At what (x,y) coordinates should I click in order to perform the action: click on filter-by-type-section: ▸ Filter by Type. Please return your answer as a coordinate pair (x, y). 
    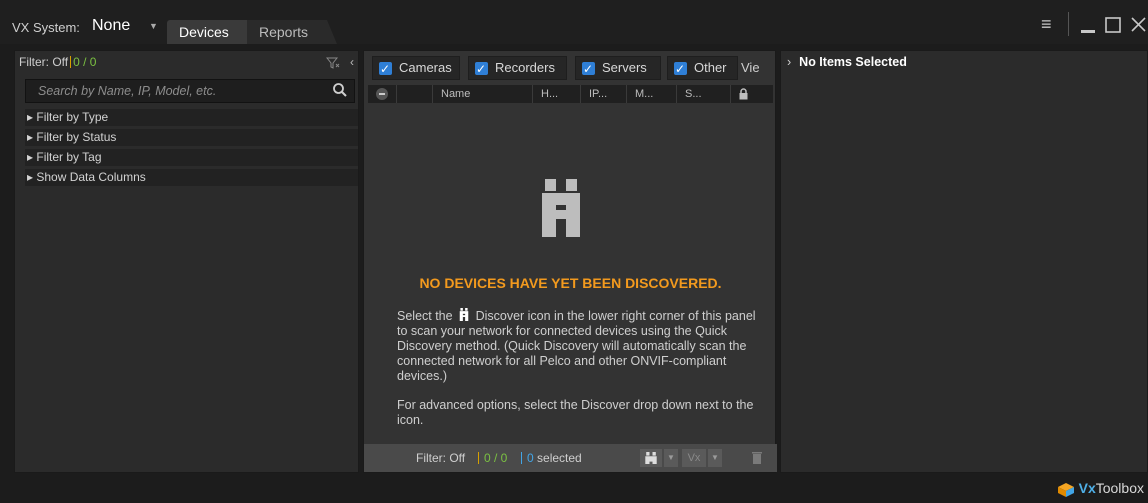
    Looking at the image, I should click on (191, 117).